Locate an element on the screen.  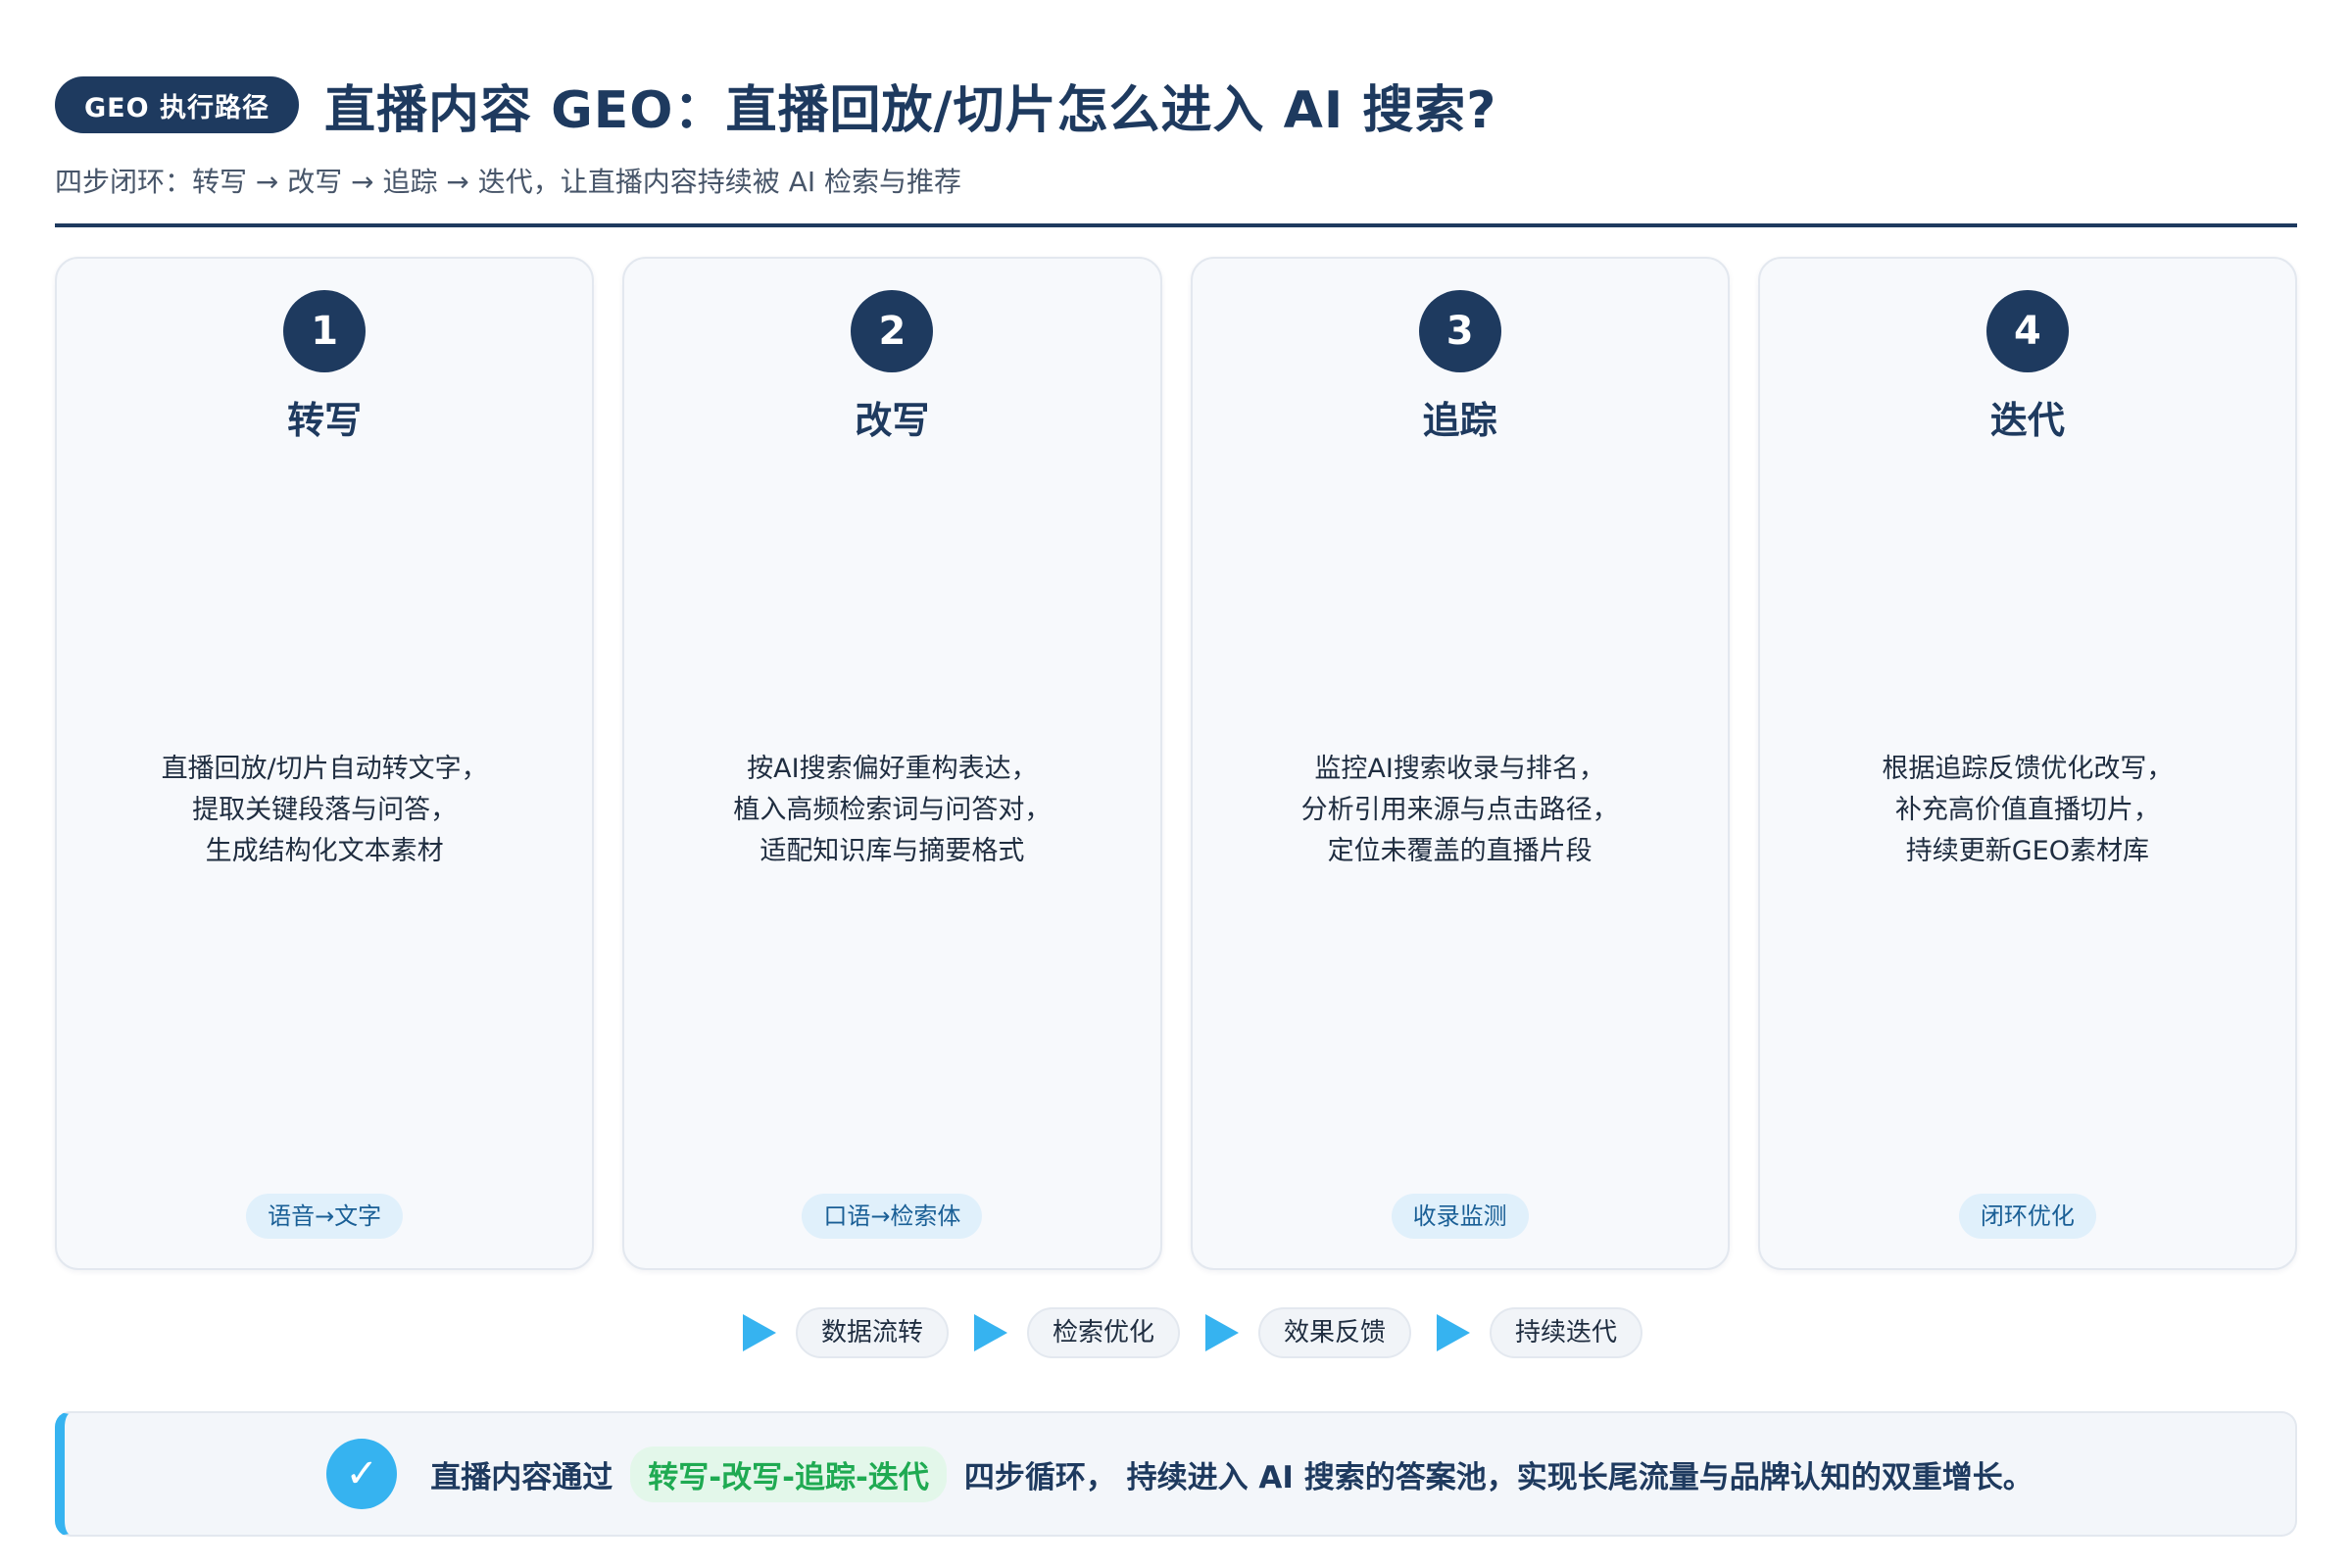
step-title: 改写 is located at coordinates (892, 420).